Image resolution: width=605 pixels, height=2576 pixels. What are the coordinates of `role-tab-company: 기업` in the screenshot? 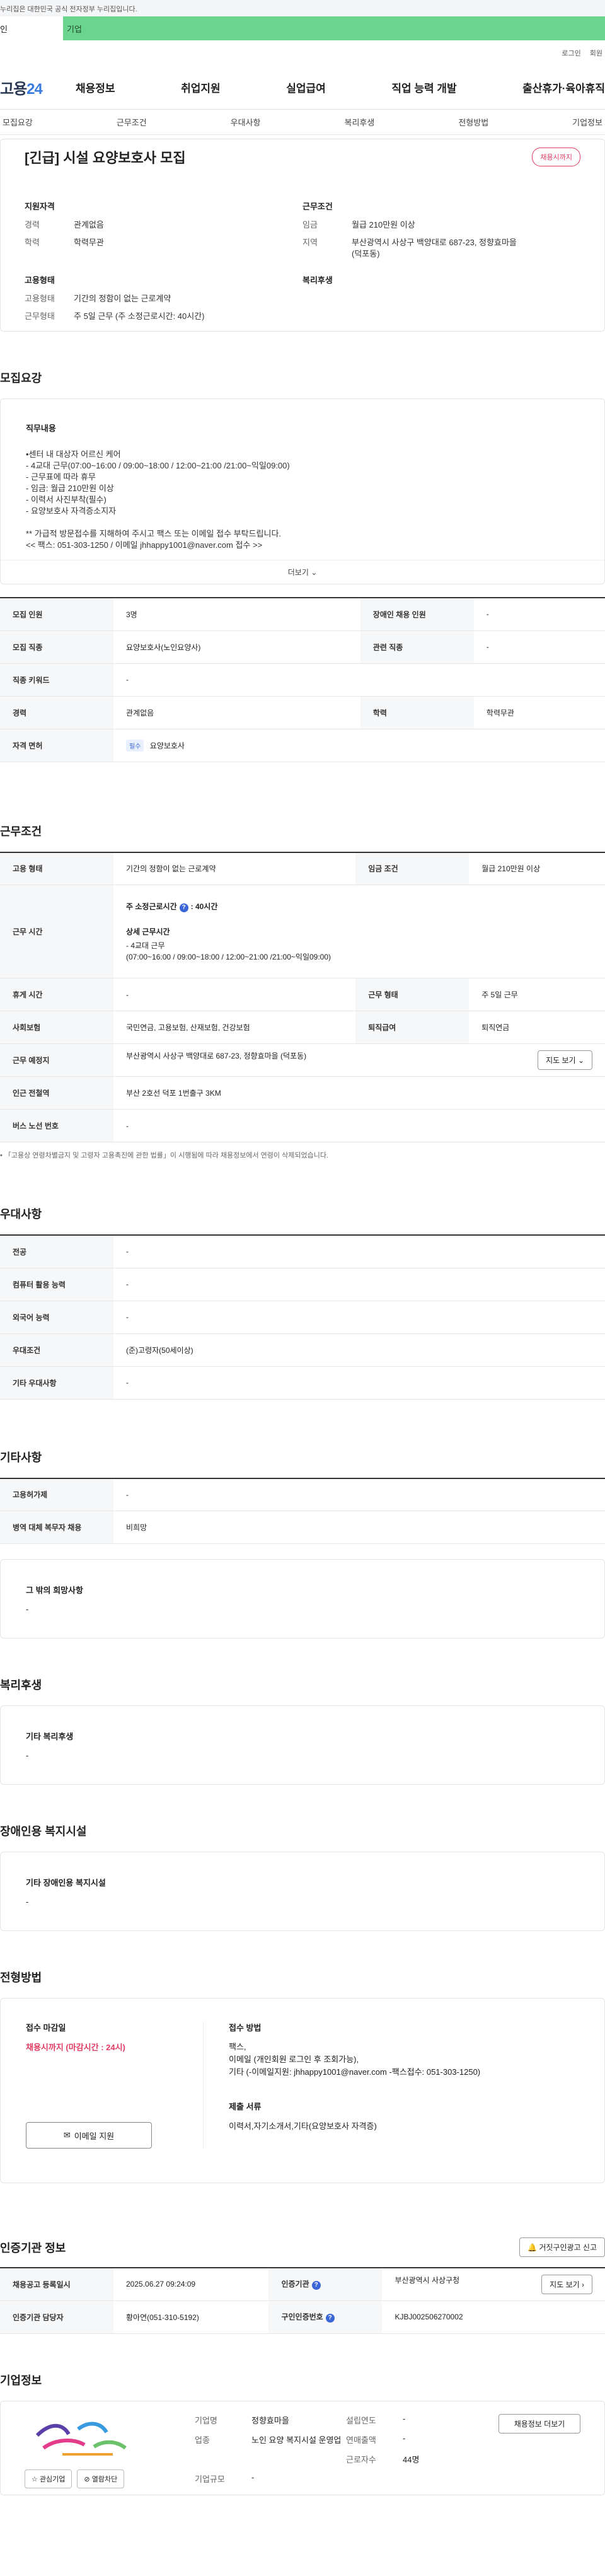 It's located at (334, 28).